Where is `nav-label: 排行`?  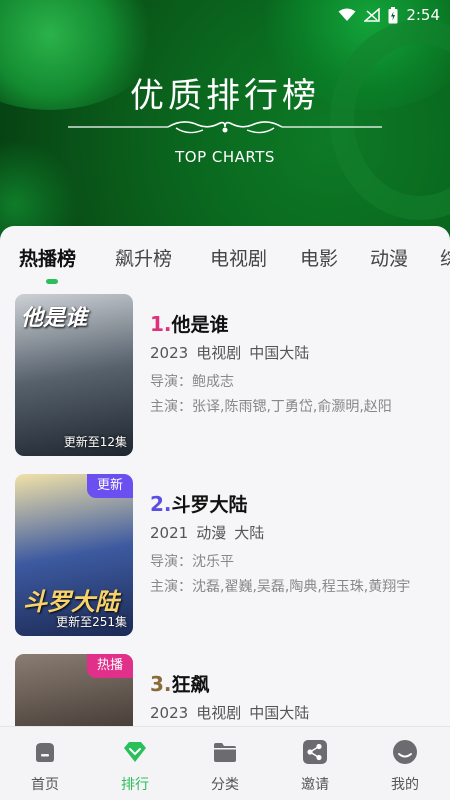 nav-label: 排行 is located at coordinates (135, 785).